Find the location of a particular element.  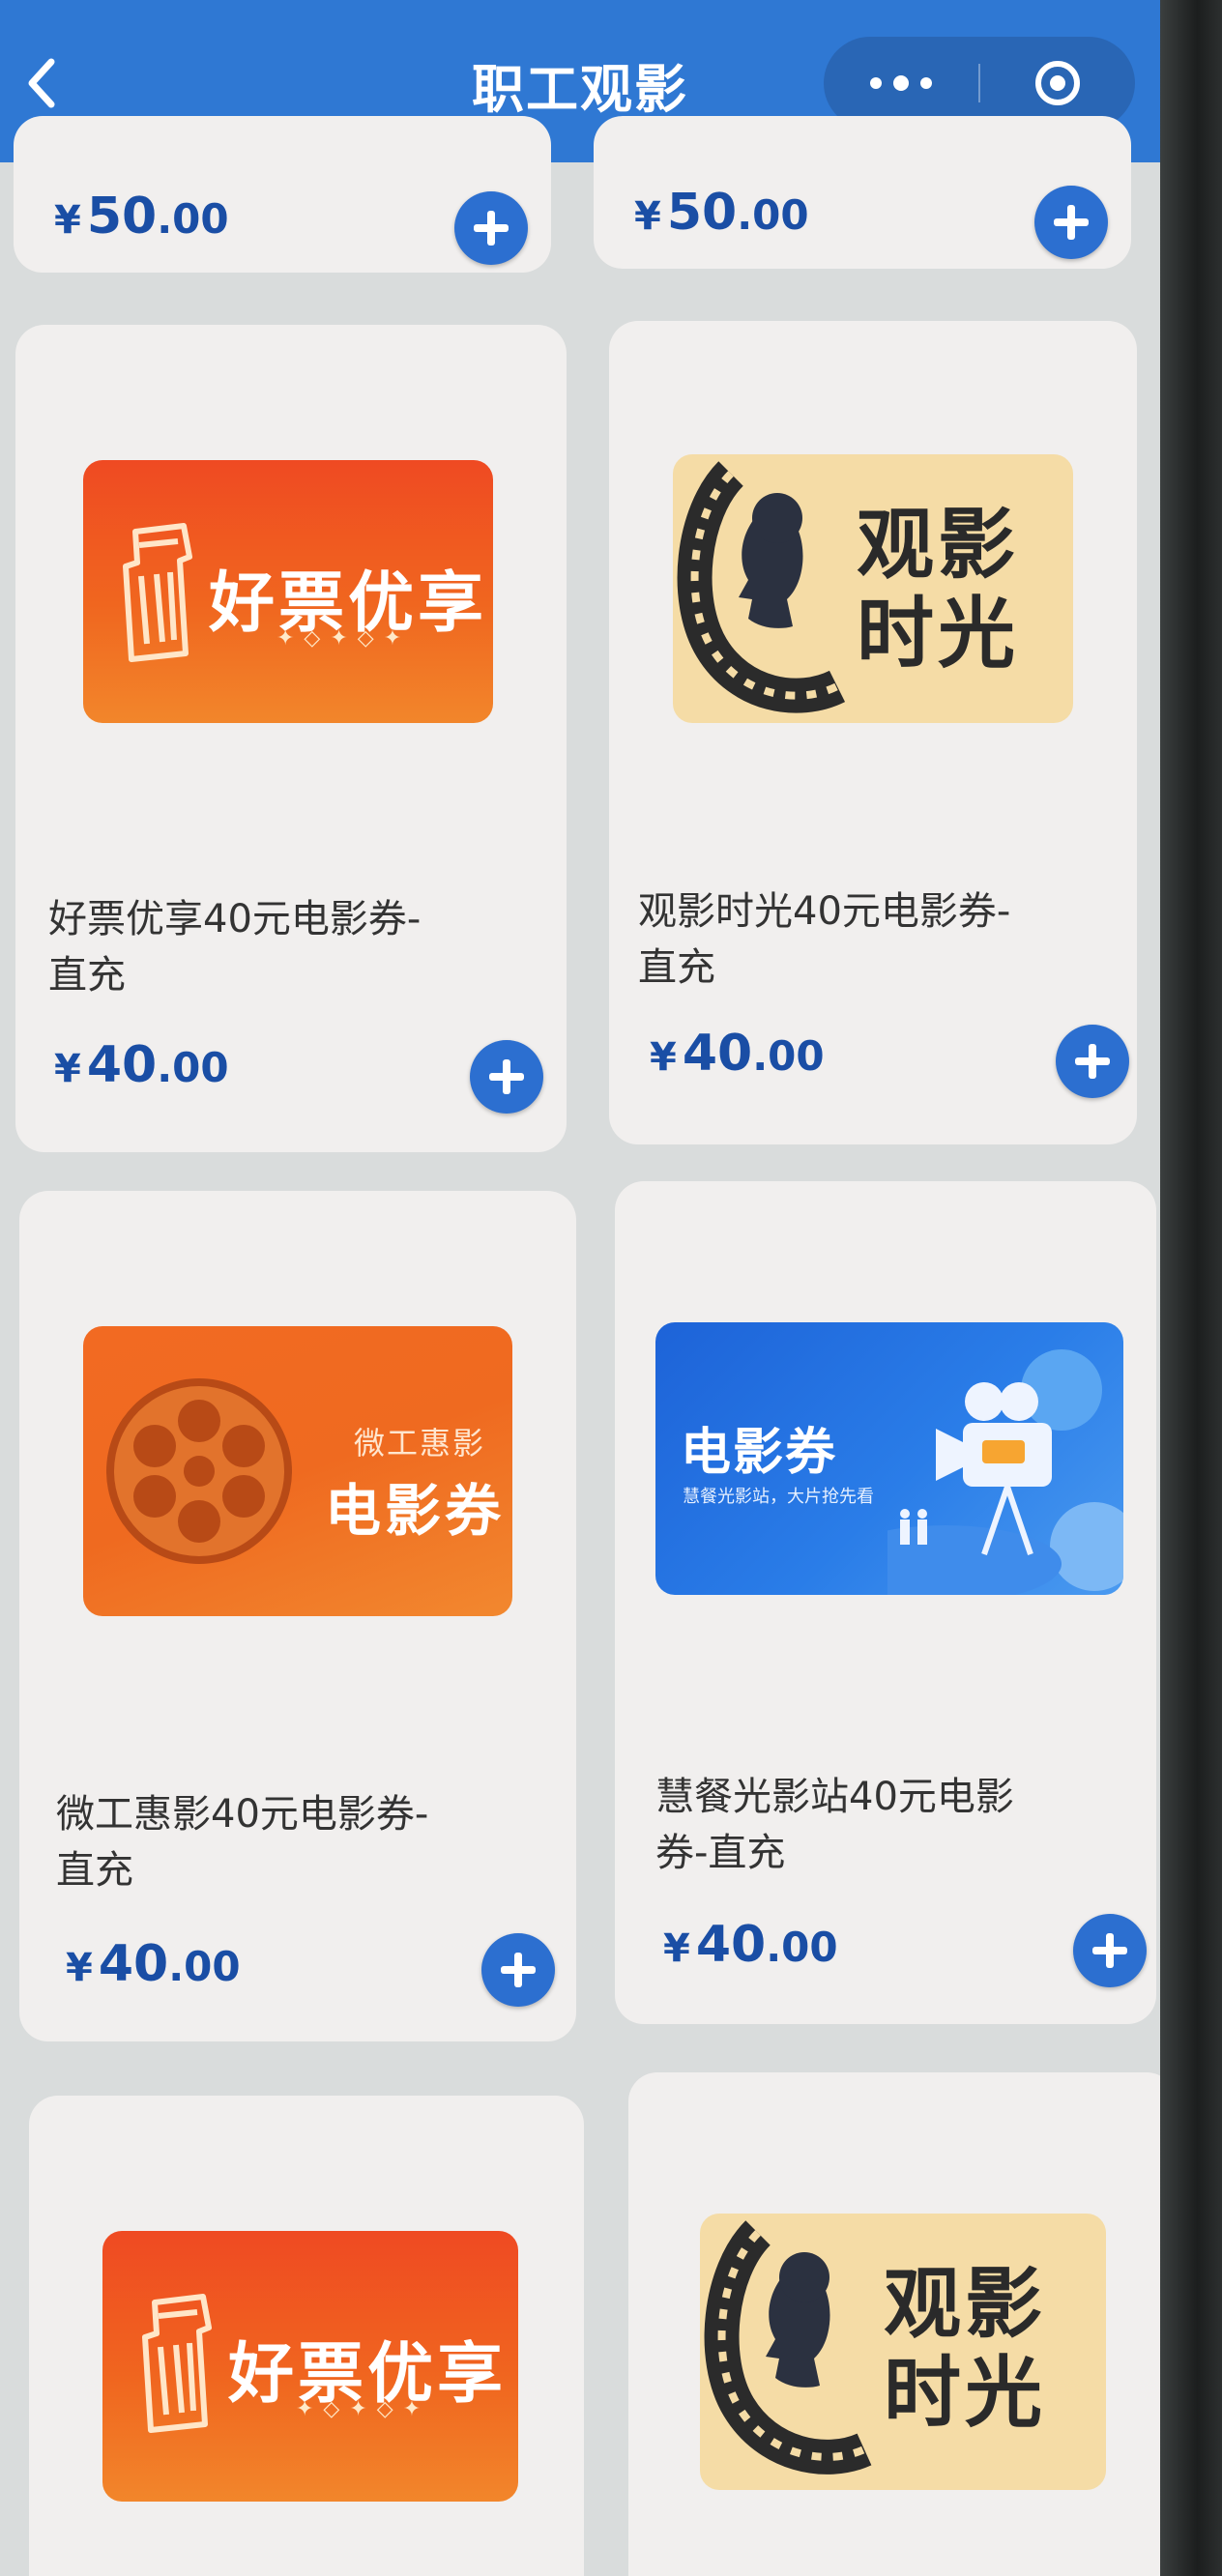

product-thumbnail: 微工惠影 电影券 is located at coordinates (298, 1471).